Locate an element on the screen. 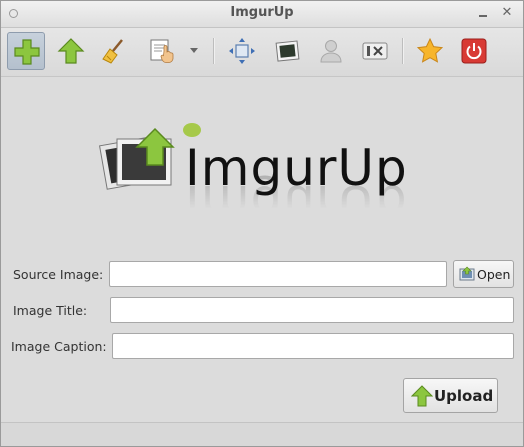 Image resolution: width=524 pixels, height=447 pixels. settings-tools-icon is located at coordinates (375, 51).